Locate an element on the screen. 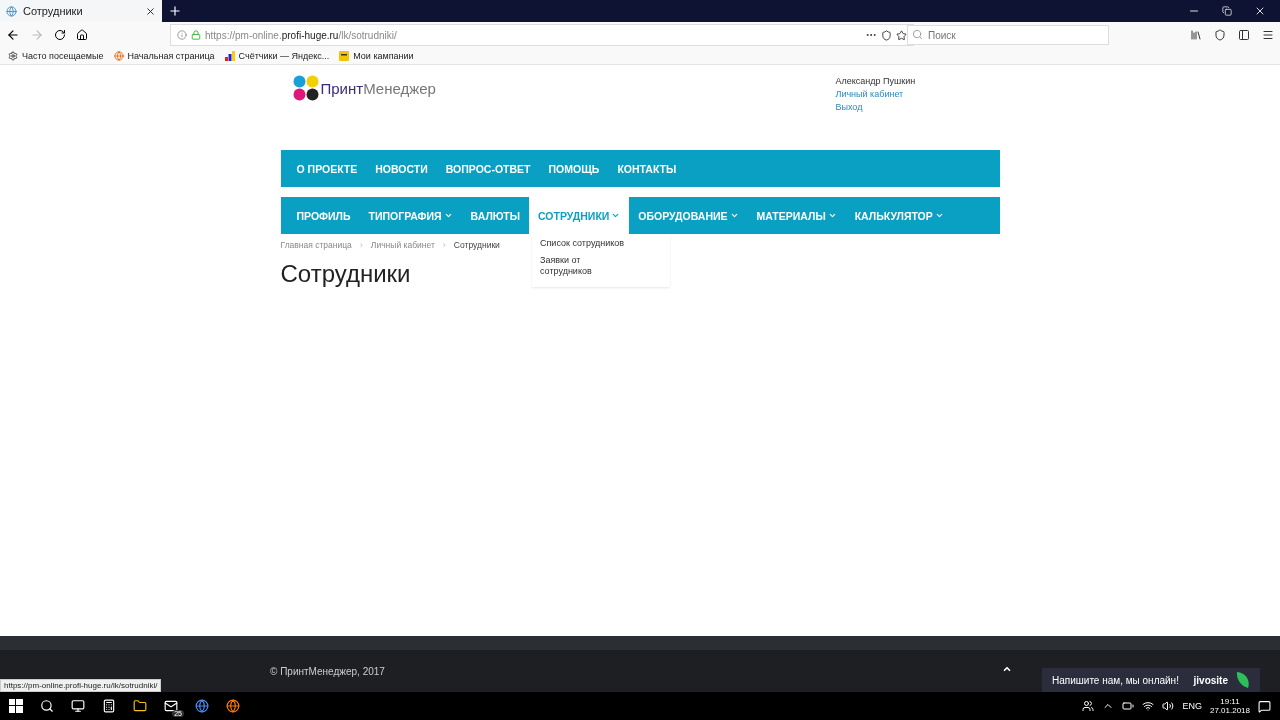  clock: 19:11 27.01.2018 is located at coordinates (1229, 706).